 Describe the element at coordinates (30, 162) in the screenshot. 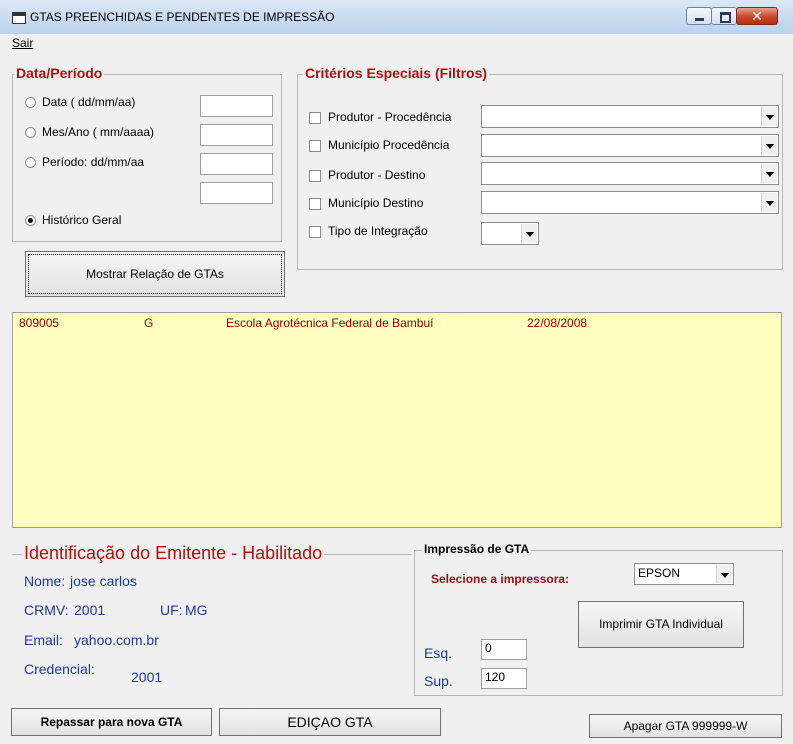

I see `radio-periodo` at that location.